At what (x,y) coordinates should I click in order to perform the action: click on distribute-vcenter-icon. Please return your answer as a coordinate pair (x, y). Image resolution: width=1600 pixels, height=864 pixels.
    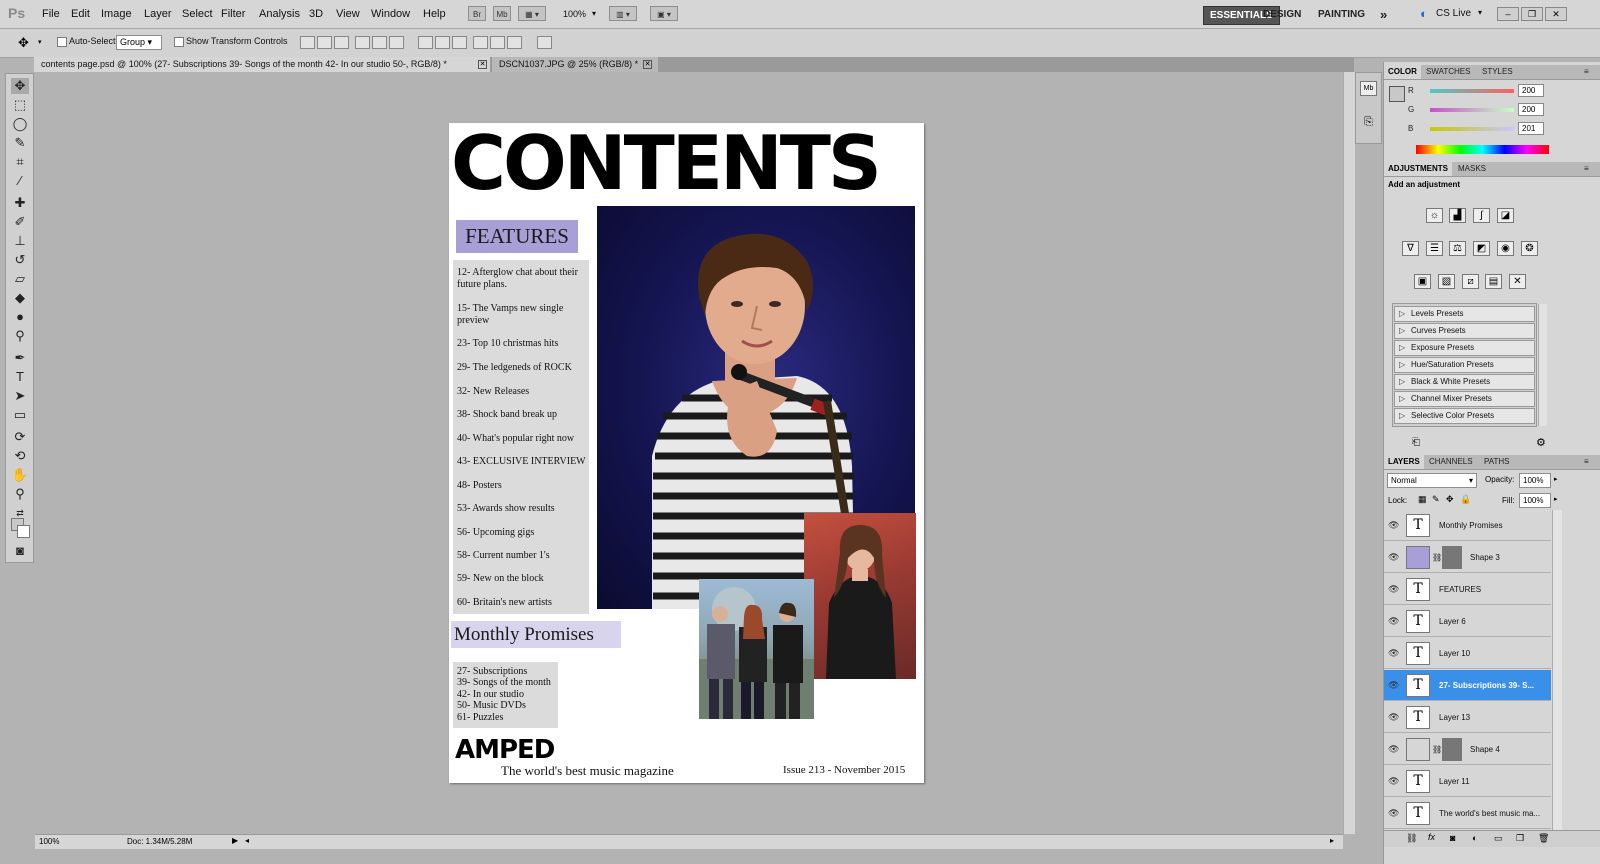
    Looking at the image, I should click on (442, 42).